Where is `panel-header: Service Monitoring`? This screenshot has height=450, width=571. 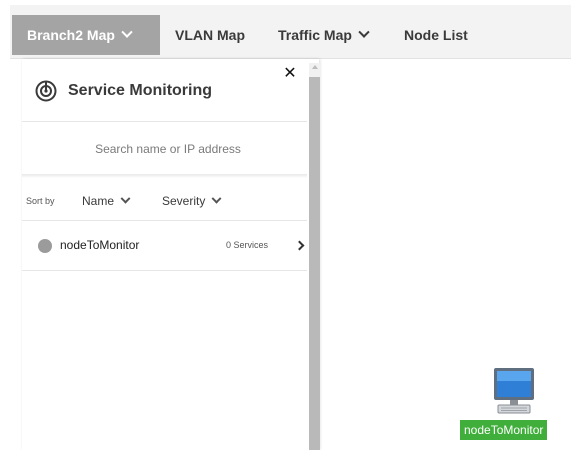 panel-header: Service Monitoring is located at coordinates (123, 91).